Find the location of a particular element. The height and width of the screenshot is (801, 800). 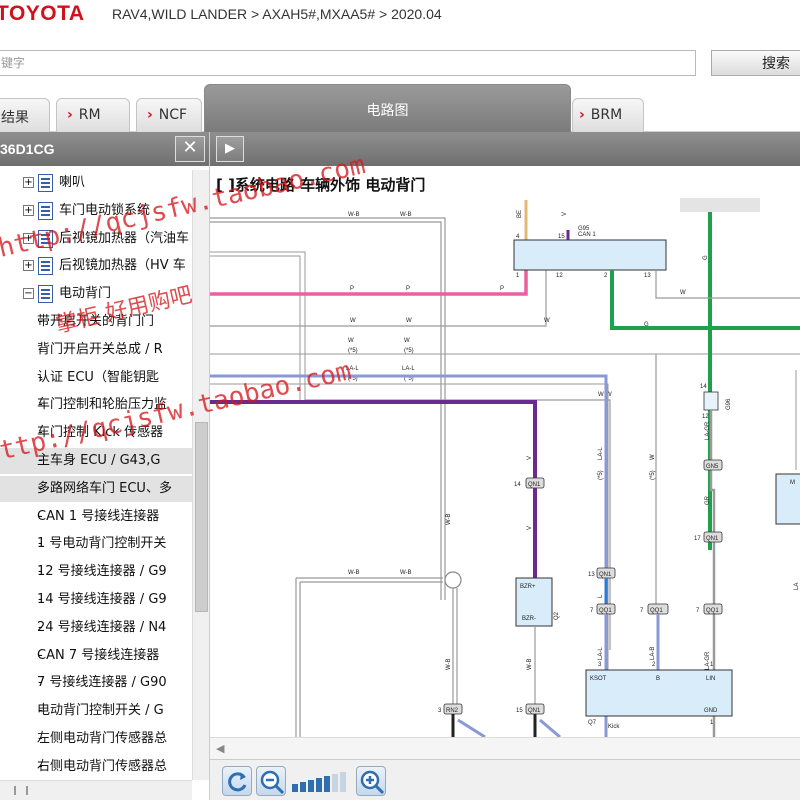

tree-item: - 主车身 ECU / G43,G is located at coordinates (96, 461).